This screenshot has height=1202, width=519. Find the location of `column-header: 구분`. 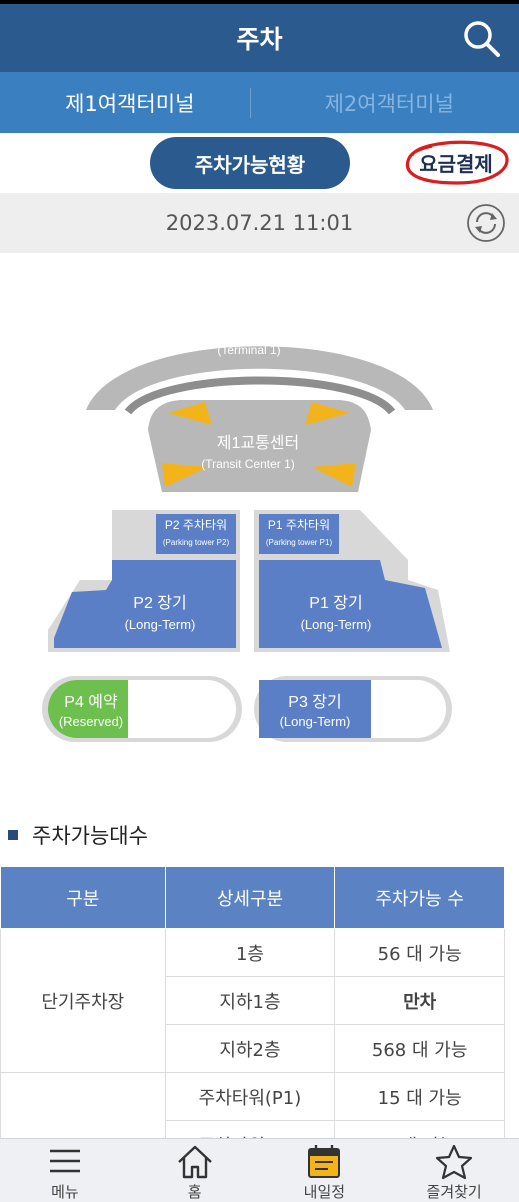

column-header: 구분 is located at coordinates (83, 898).